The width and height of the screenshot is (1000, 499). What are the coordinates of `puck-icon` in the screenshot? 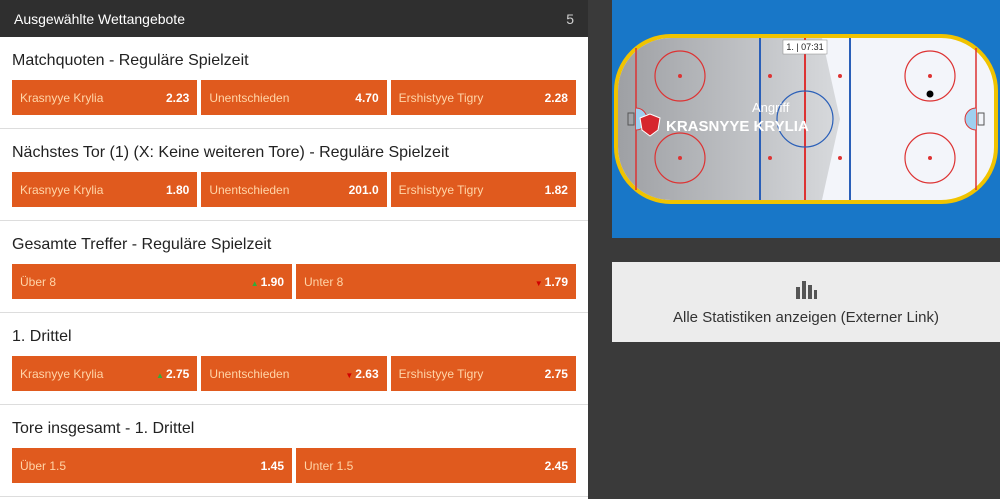 It's located at (930, 94).